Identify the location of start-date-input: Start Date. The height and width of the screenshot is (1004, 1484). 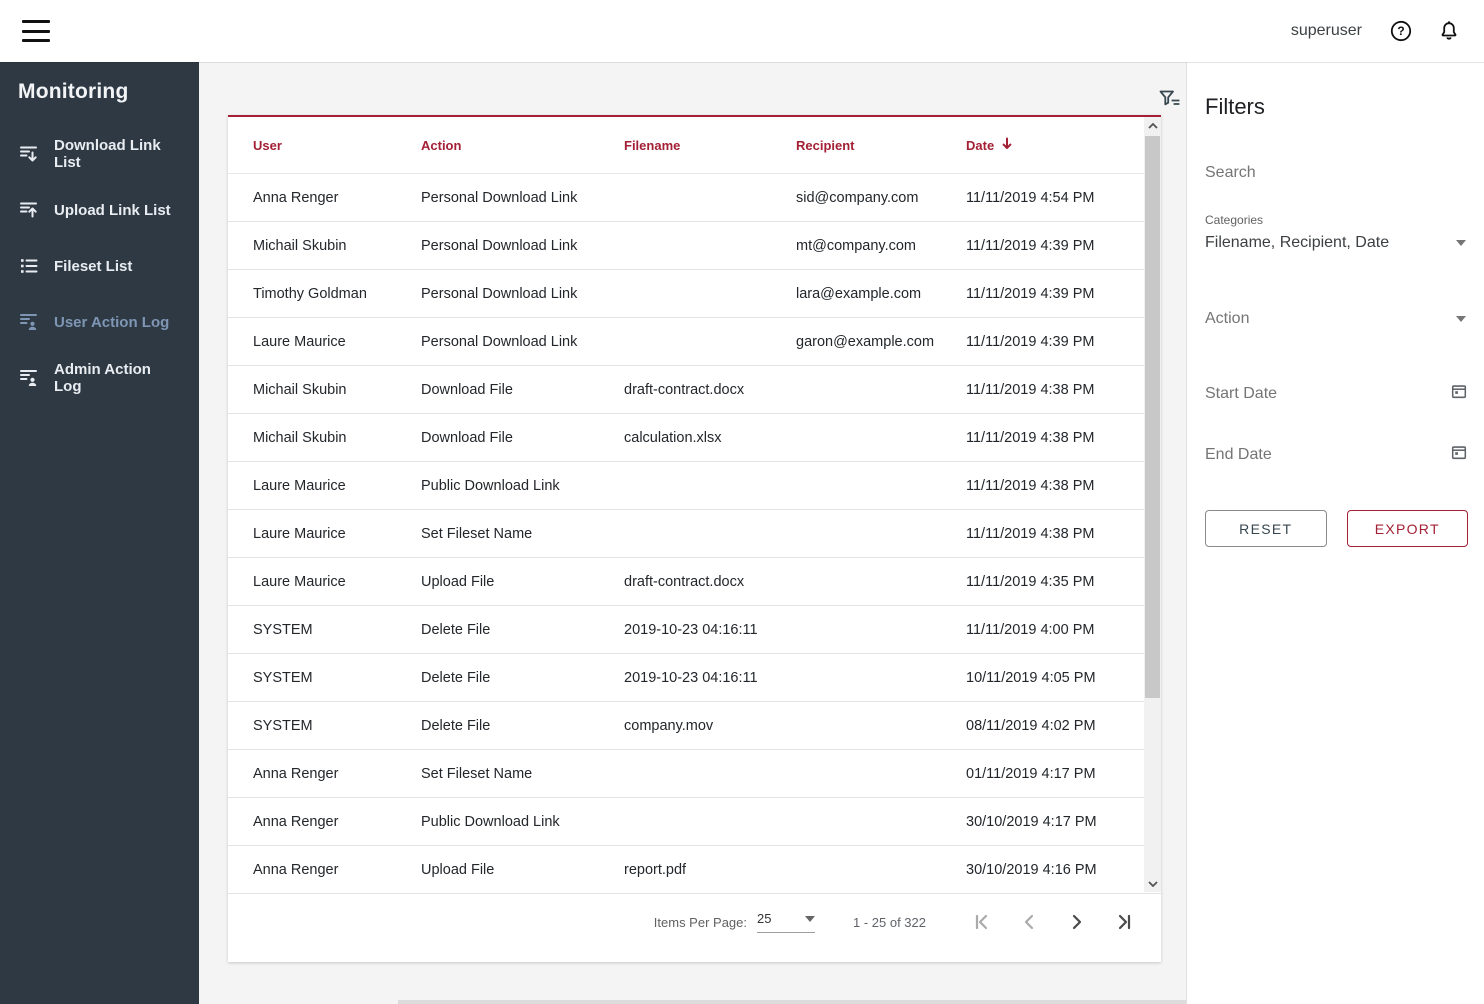
(1336, 398).